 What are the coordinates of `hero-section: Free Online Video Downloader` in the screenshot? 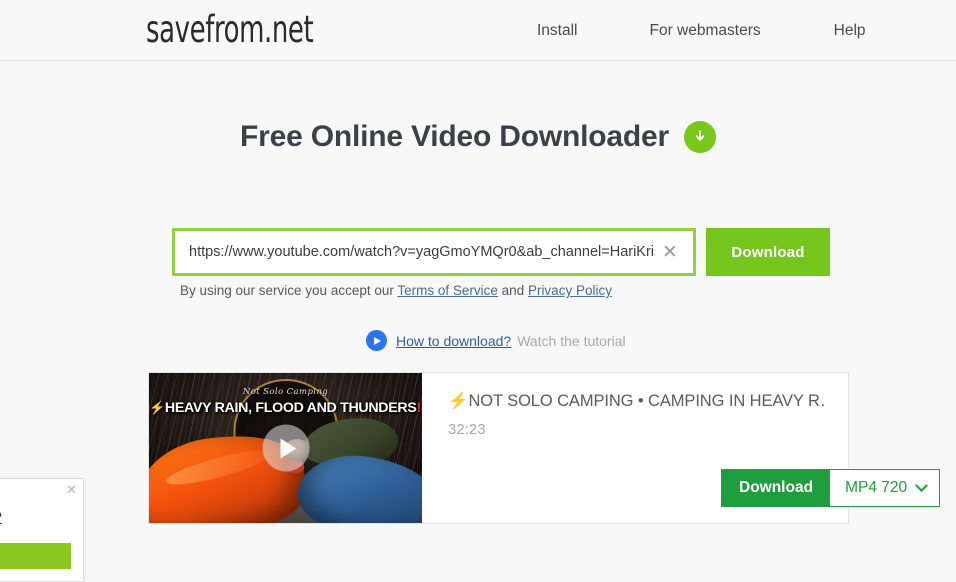 It's located at (478, 137).